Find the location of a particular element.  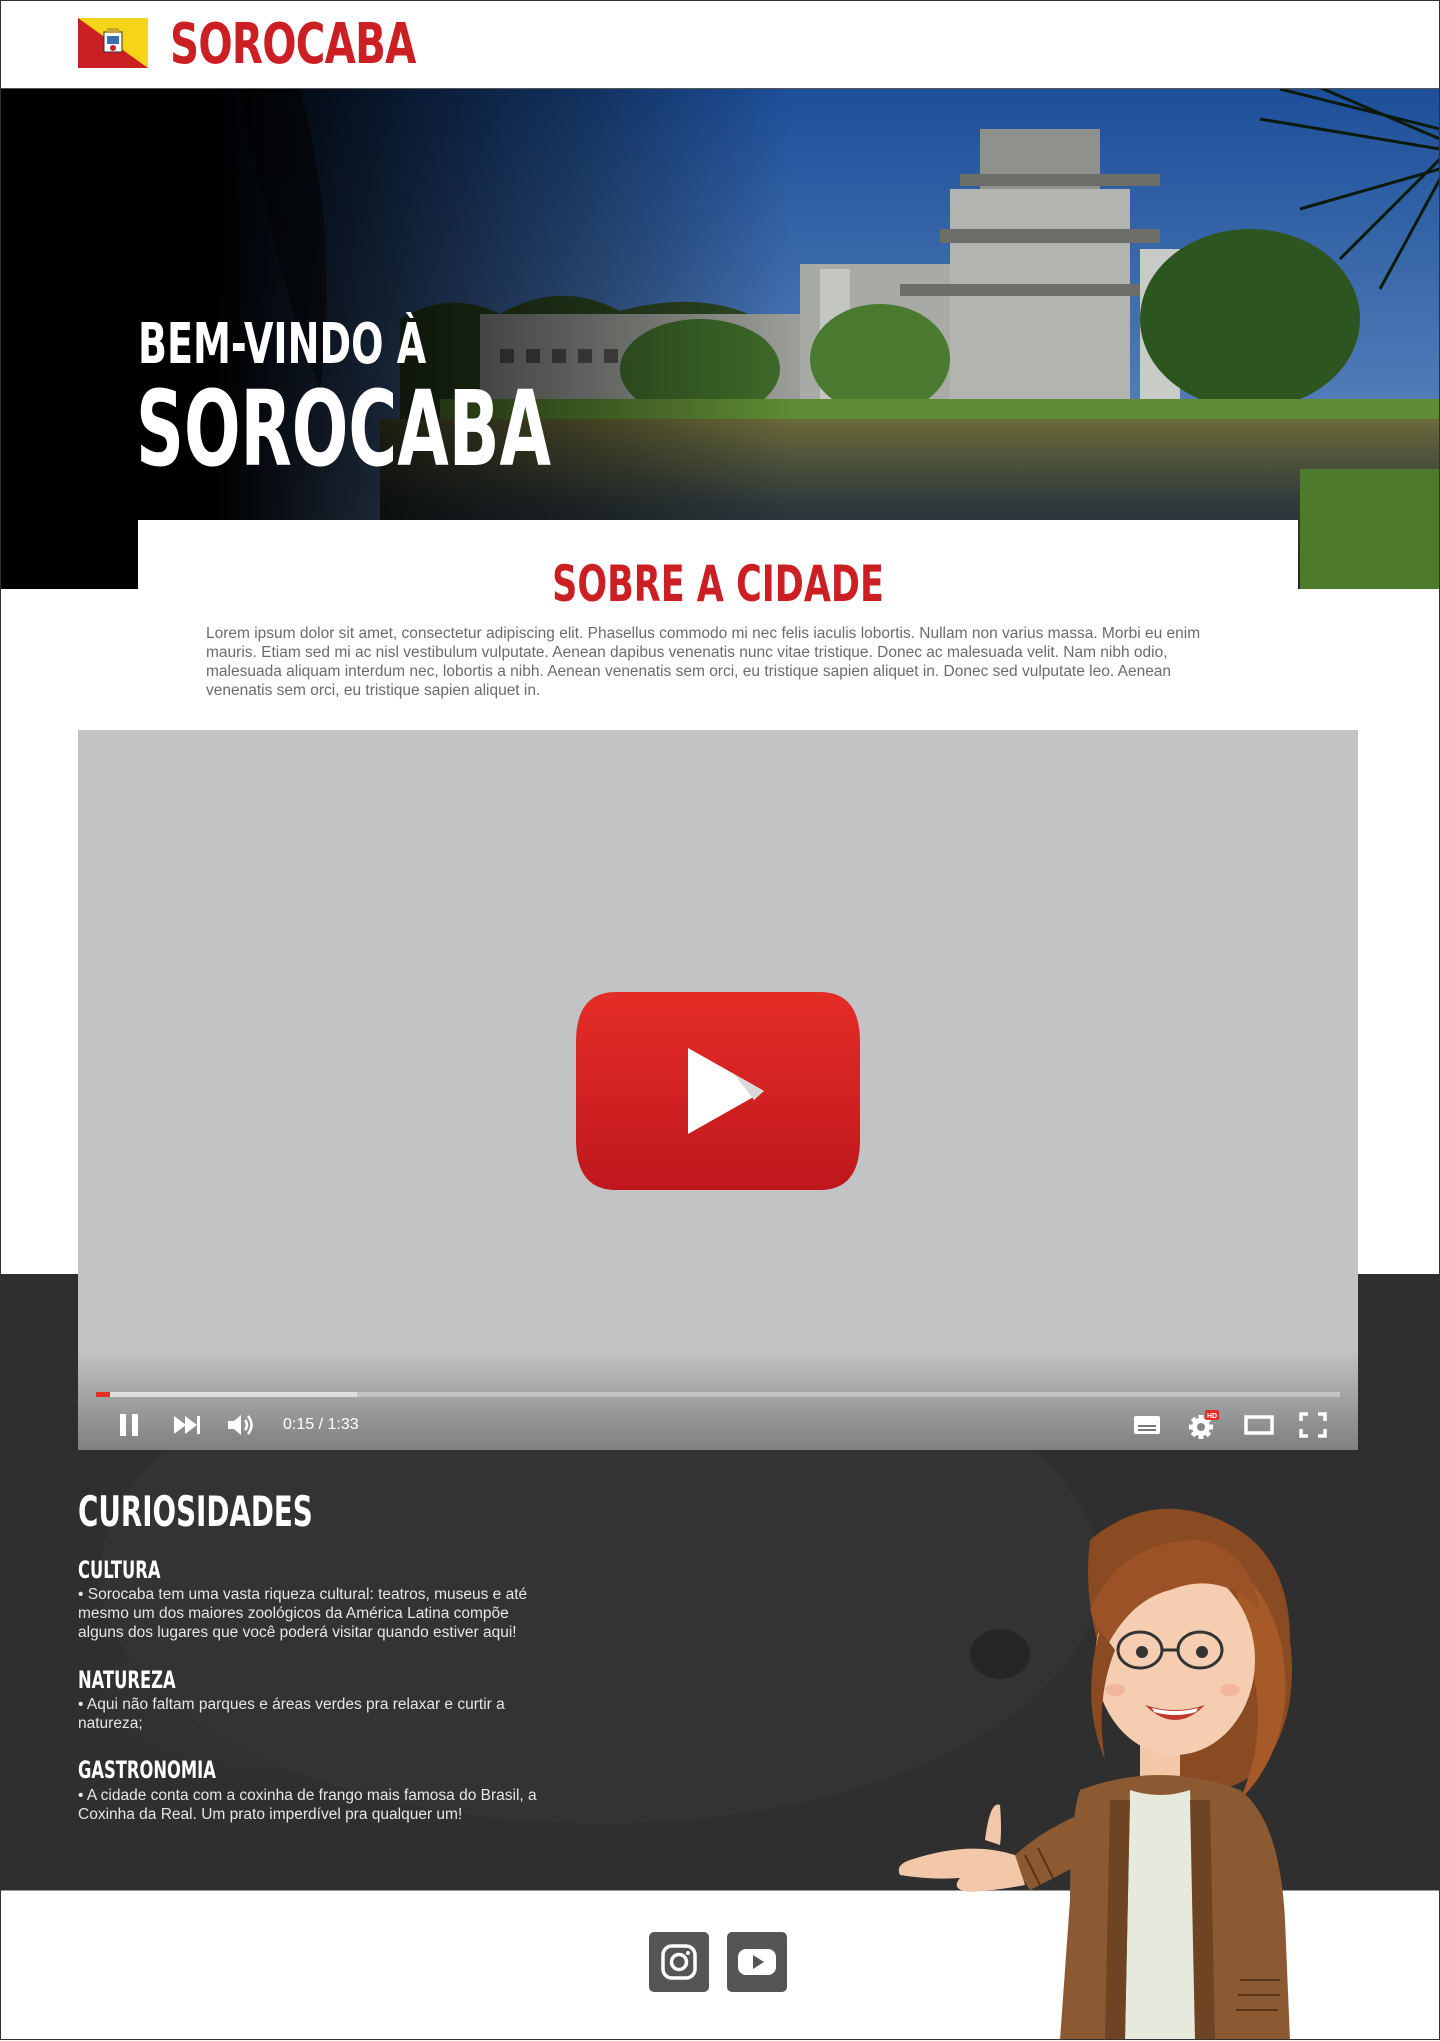

youtube-link is located at coordinates (757, 1962).